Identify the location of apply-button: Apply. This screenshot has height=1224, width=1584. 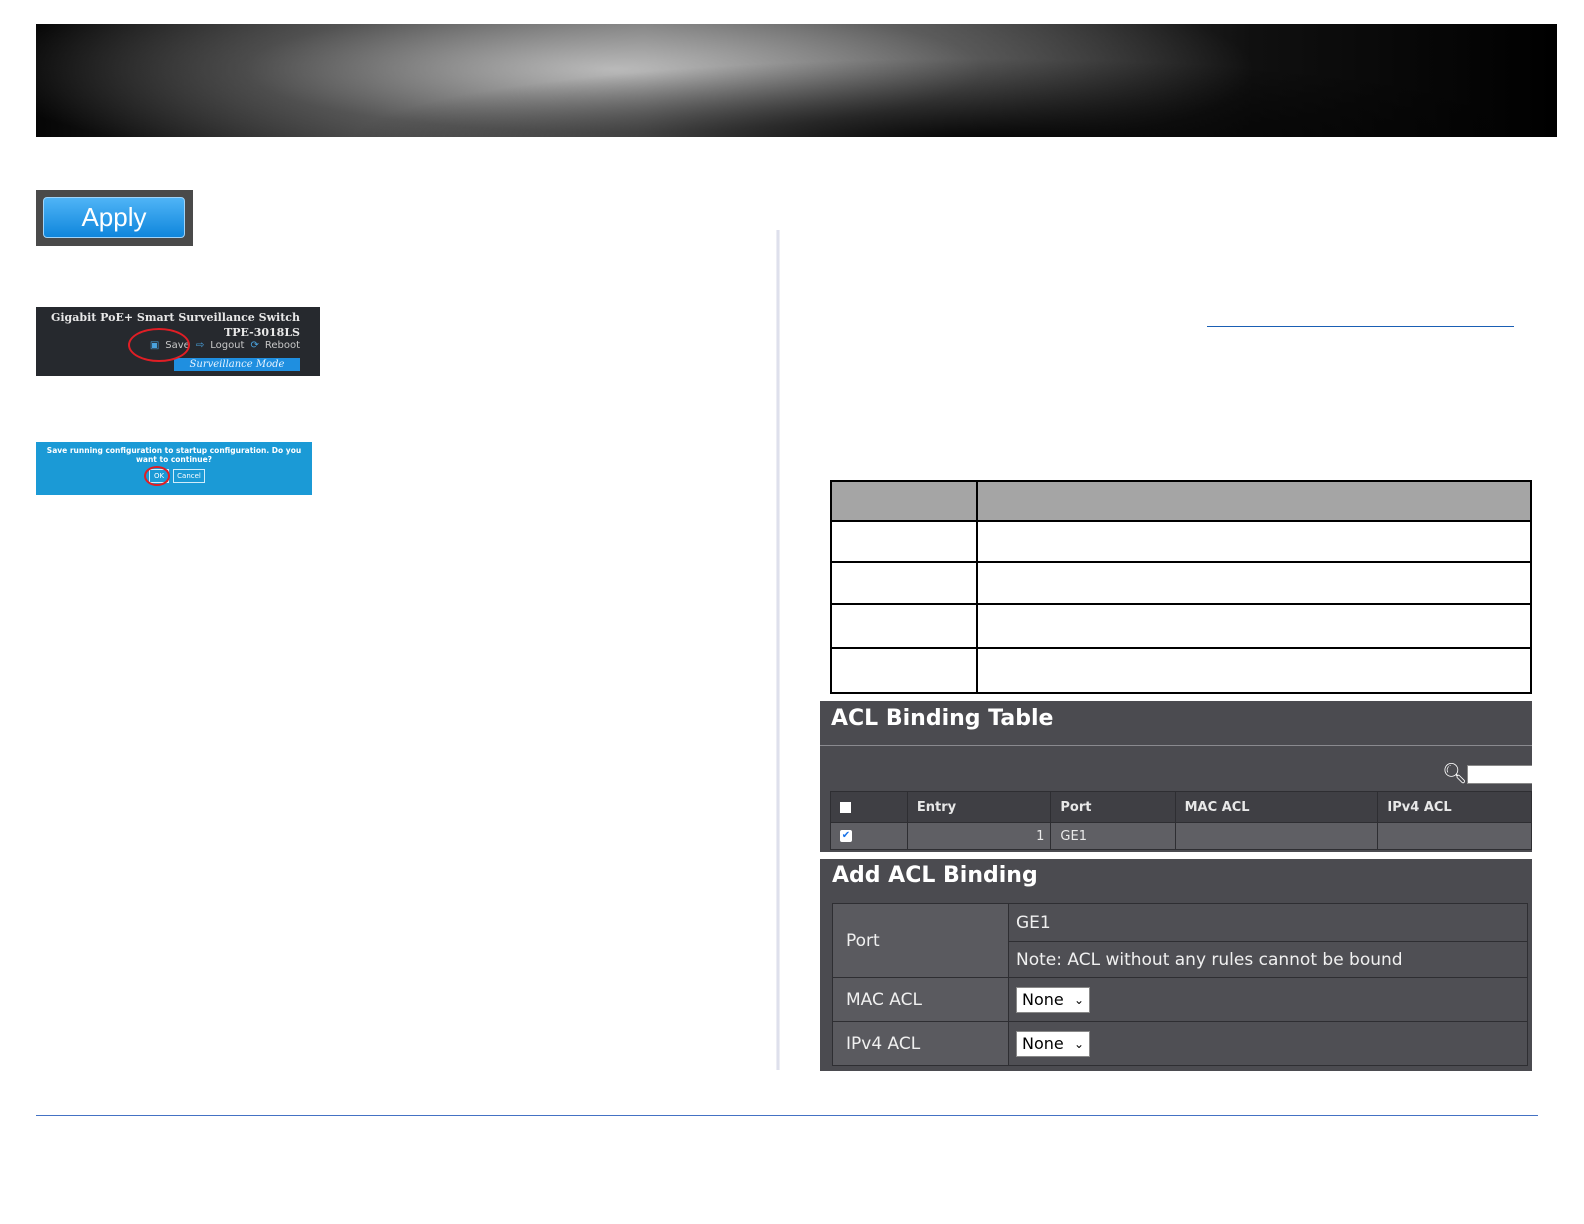
(114, 217).